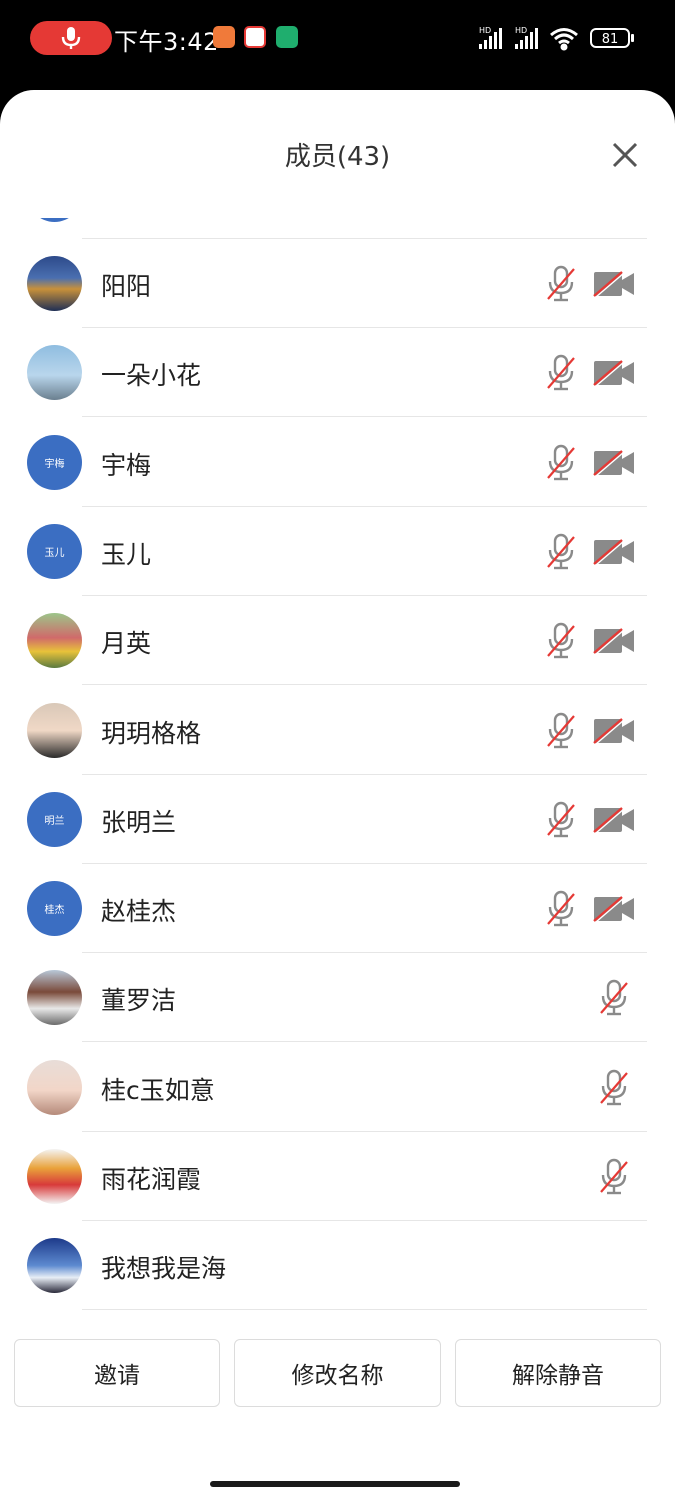  What do you see at coordinates (337, 1087) in the screenshot?
I see `list-item: 桂c玉如意` at bounding box center [337, 1087].